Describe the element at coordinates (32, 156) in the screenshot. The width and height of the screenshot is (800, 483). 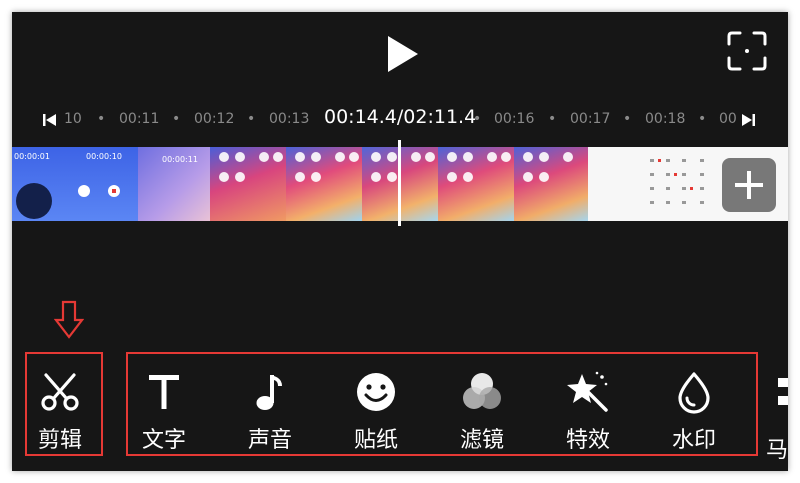
I see `clip-timestamp: 00:00:01` at that location.